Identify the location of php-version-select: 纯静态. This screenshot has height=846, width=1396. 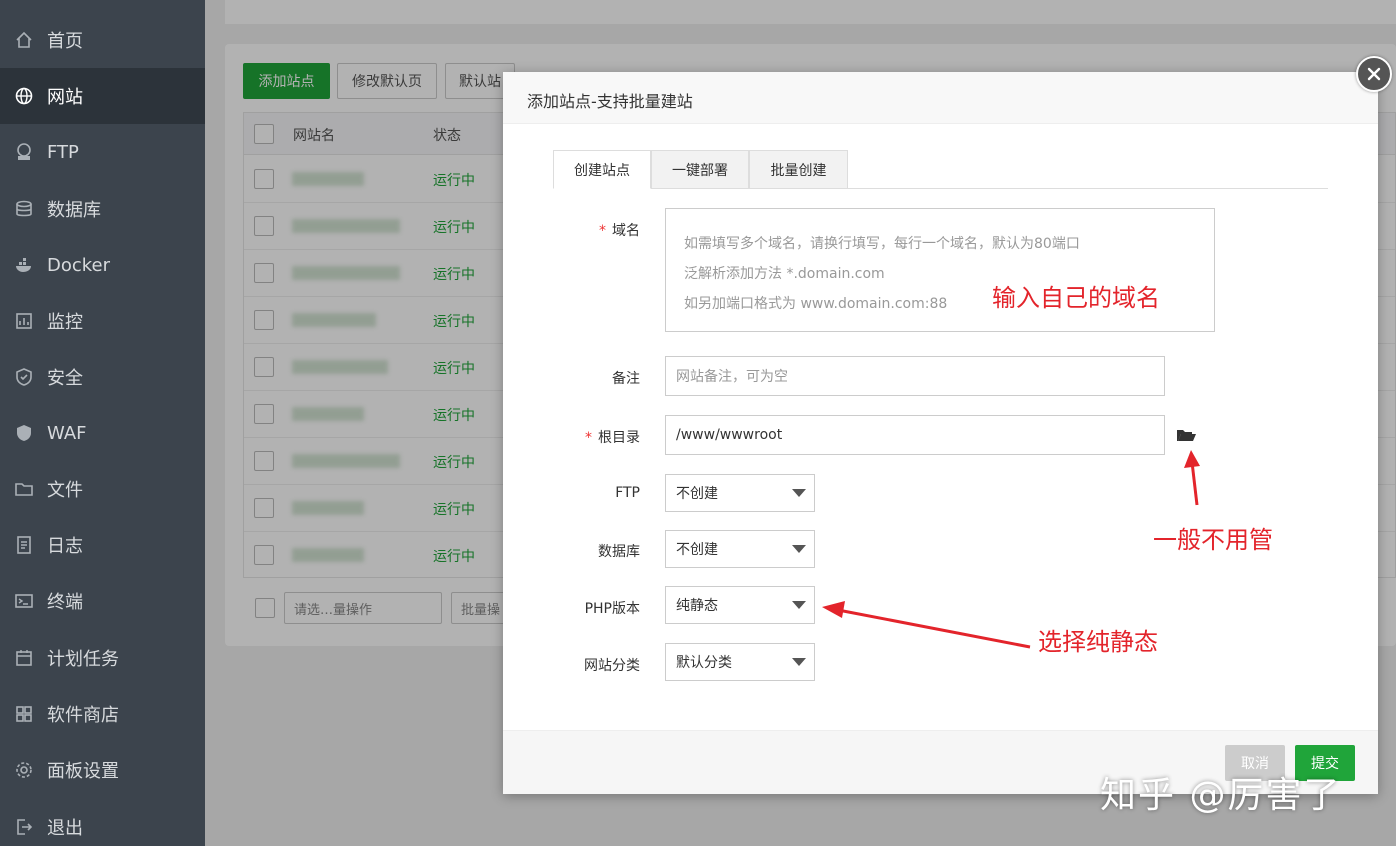
(740, 605).